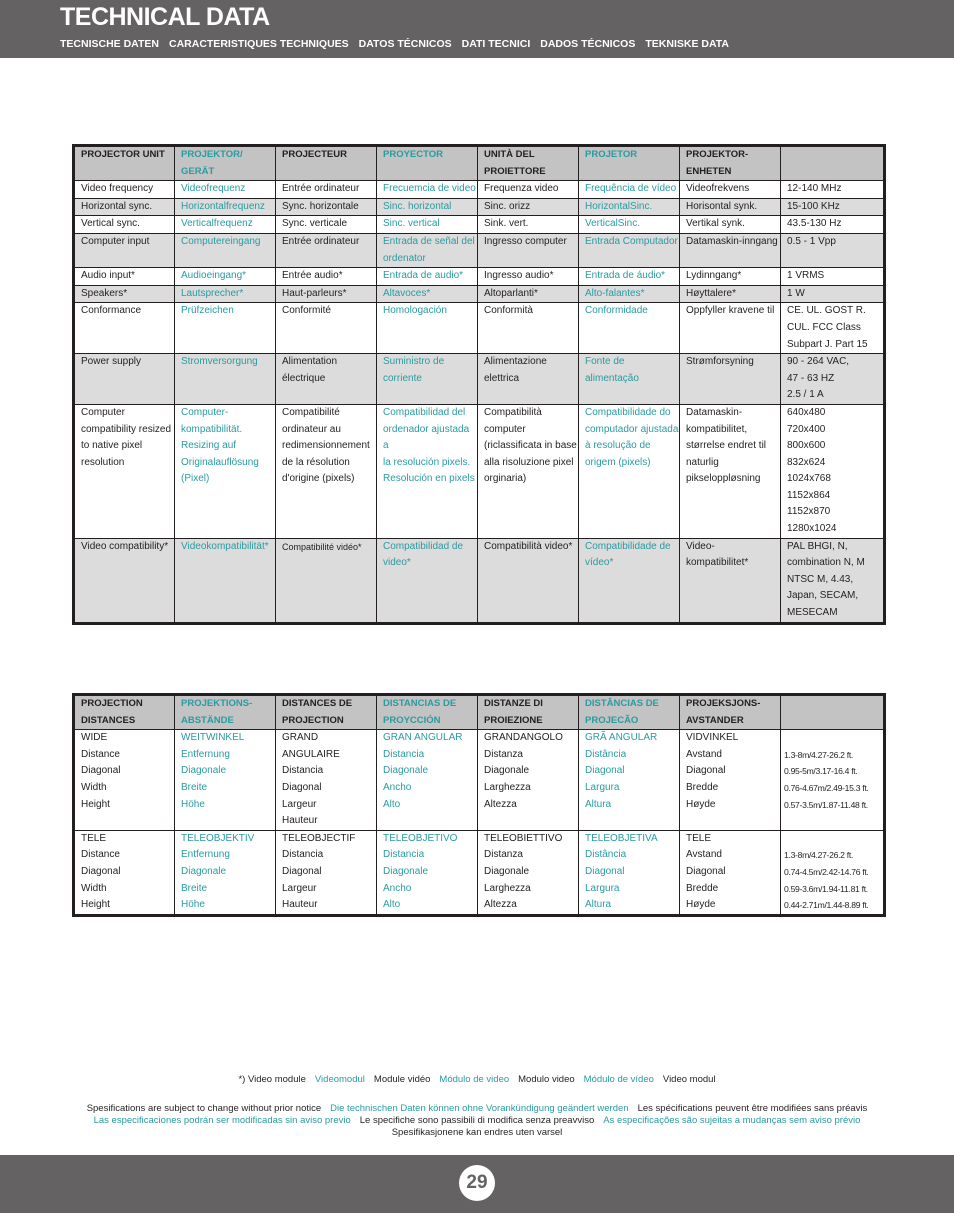  I want to click on cell-de: Videofrequenz, so click(225, 189).